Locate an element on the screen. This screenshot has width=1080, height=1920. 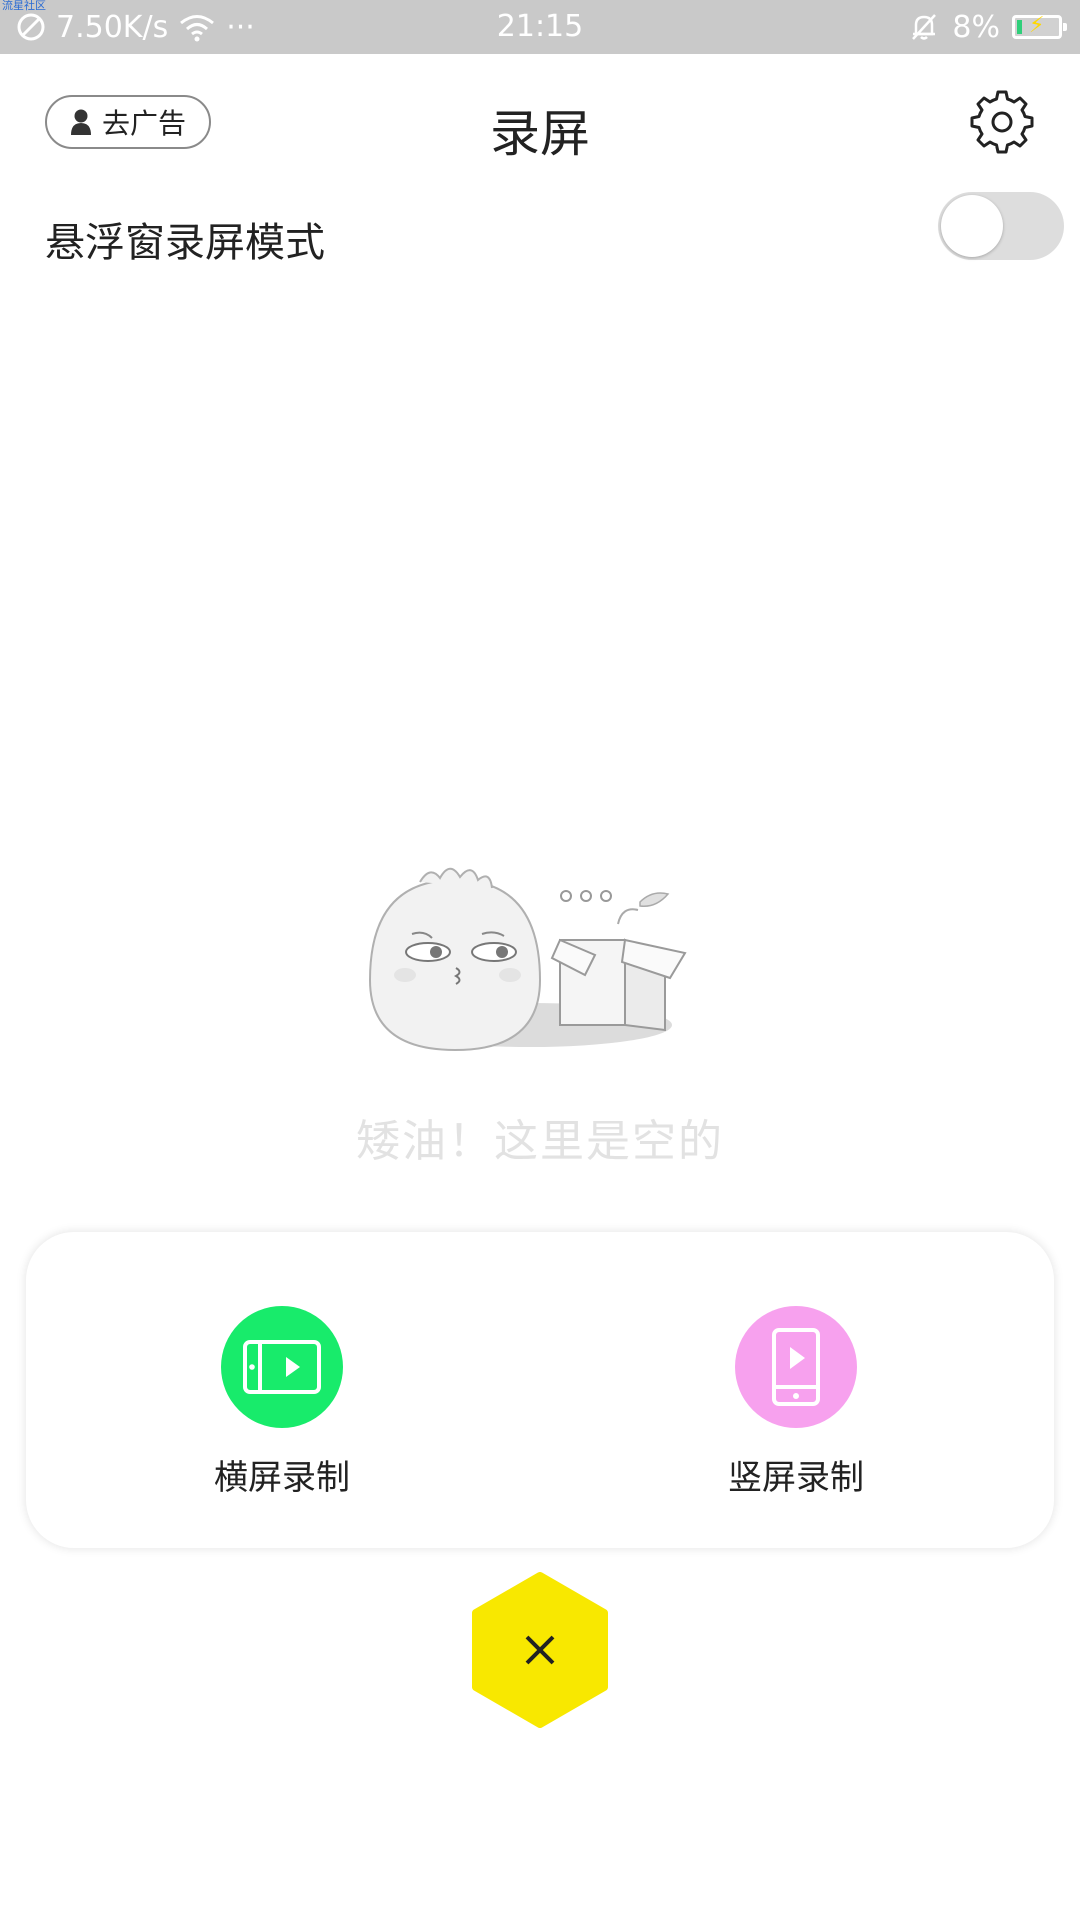
app-header: 去广告 录屏 is located at coordinates (540, 124).